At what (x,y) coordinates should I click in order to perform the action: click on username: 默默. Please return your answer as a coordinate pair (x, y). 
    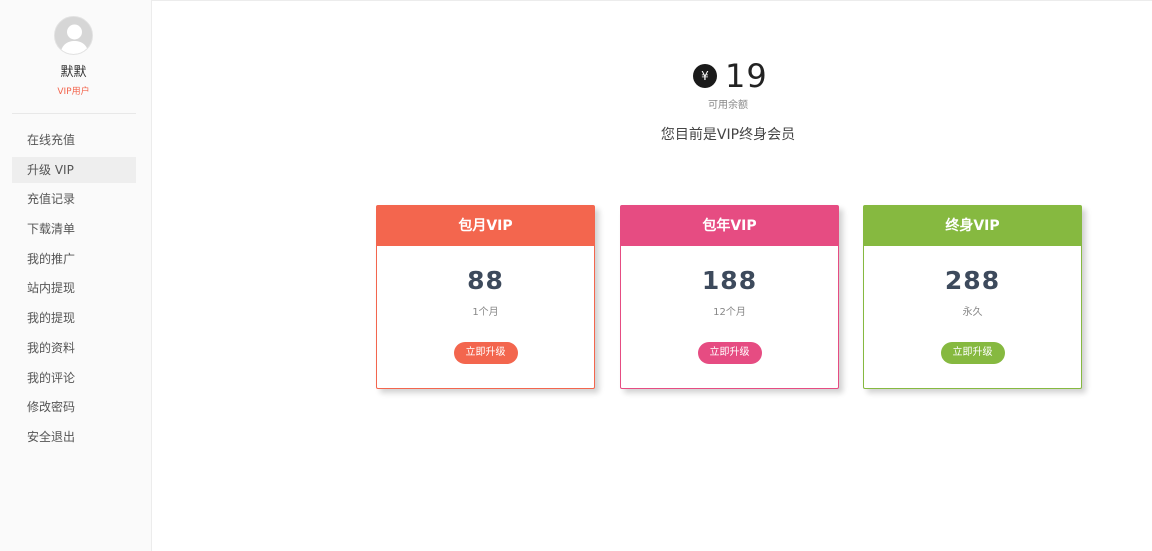
    Looking at the image, I should click on (73, 72).